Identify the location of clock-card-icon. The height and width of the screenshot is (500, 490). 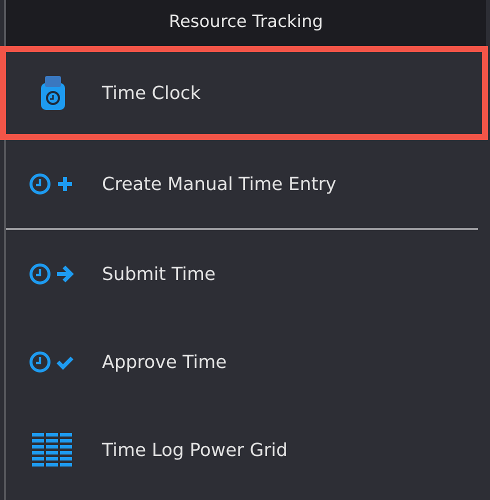
(53, 93).